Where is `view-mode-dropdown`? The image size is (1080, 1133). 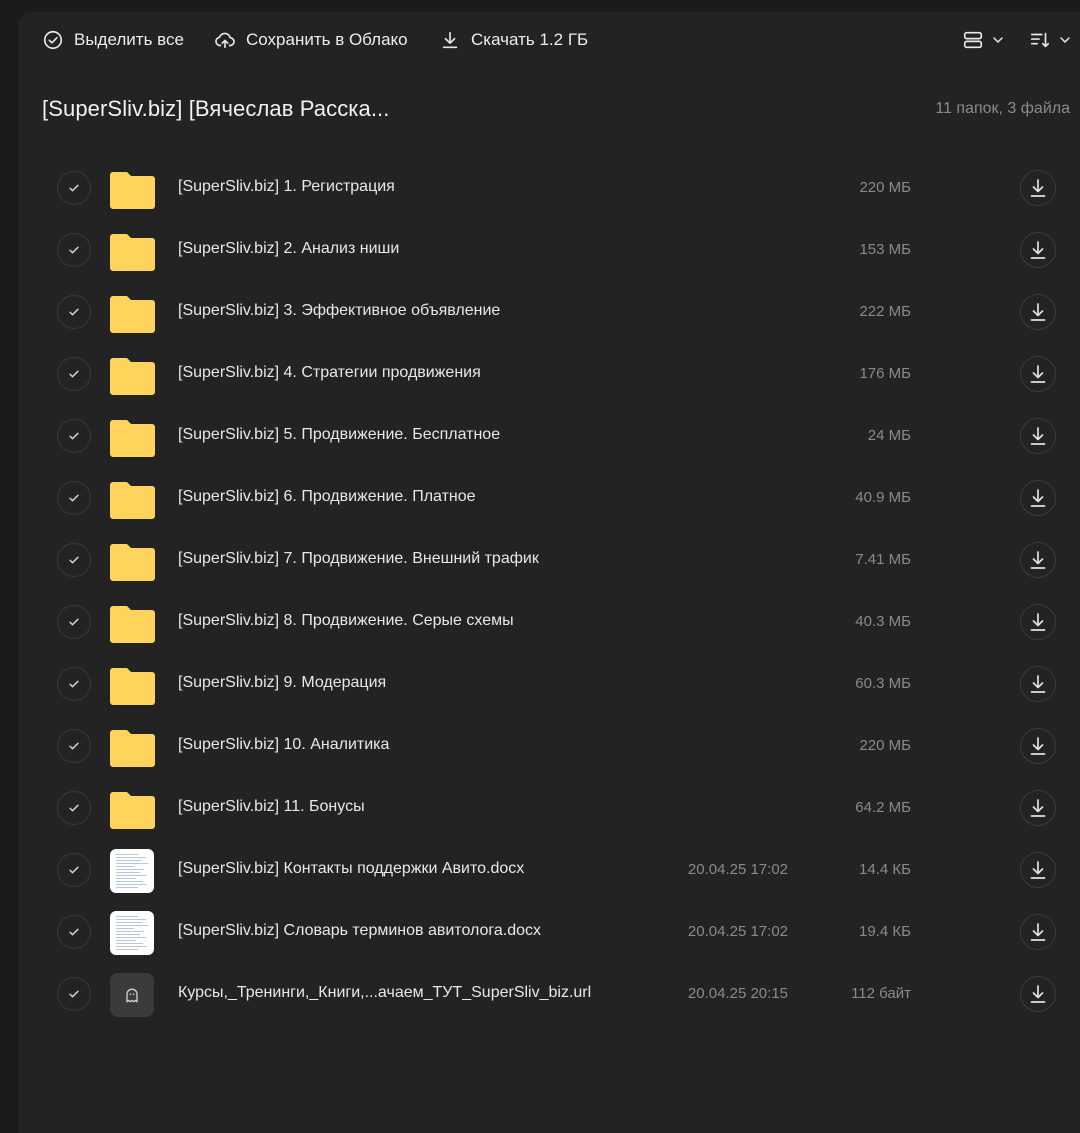 view-mode-dropdown is located at coordinates (984, 40).